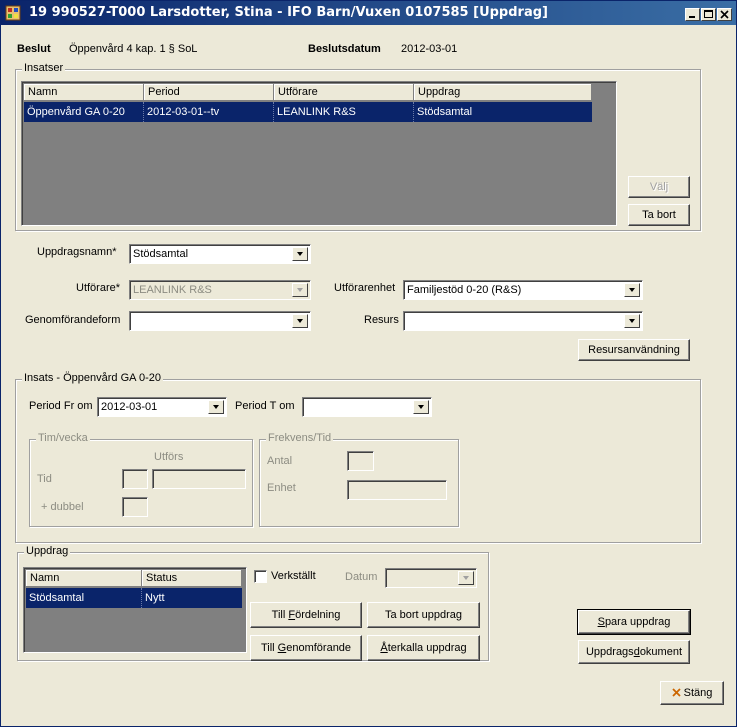 The height and width of the screenshot is (727, 737). What do you see at coordinates (129, 407) in the screenshot?
I see `period-from-value: 2012-03-01` at bounding box center [129, 407].